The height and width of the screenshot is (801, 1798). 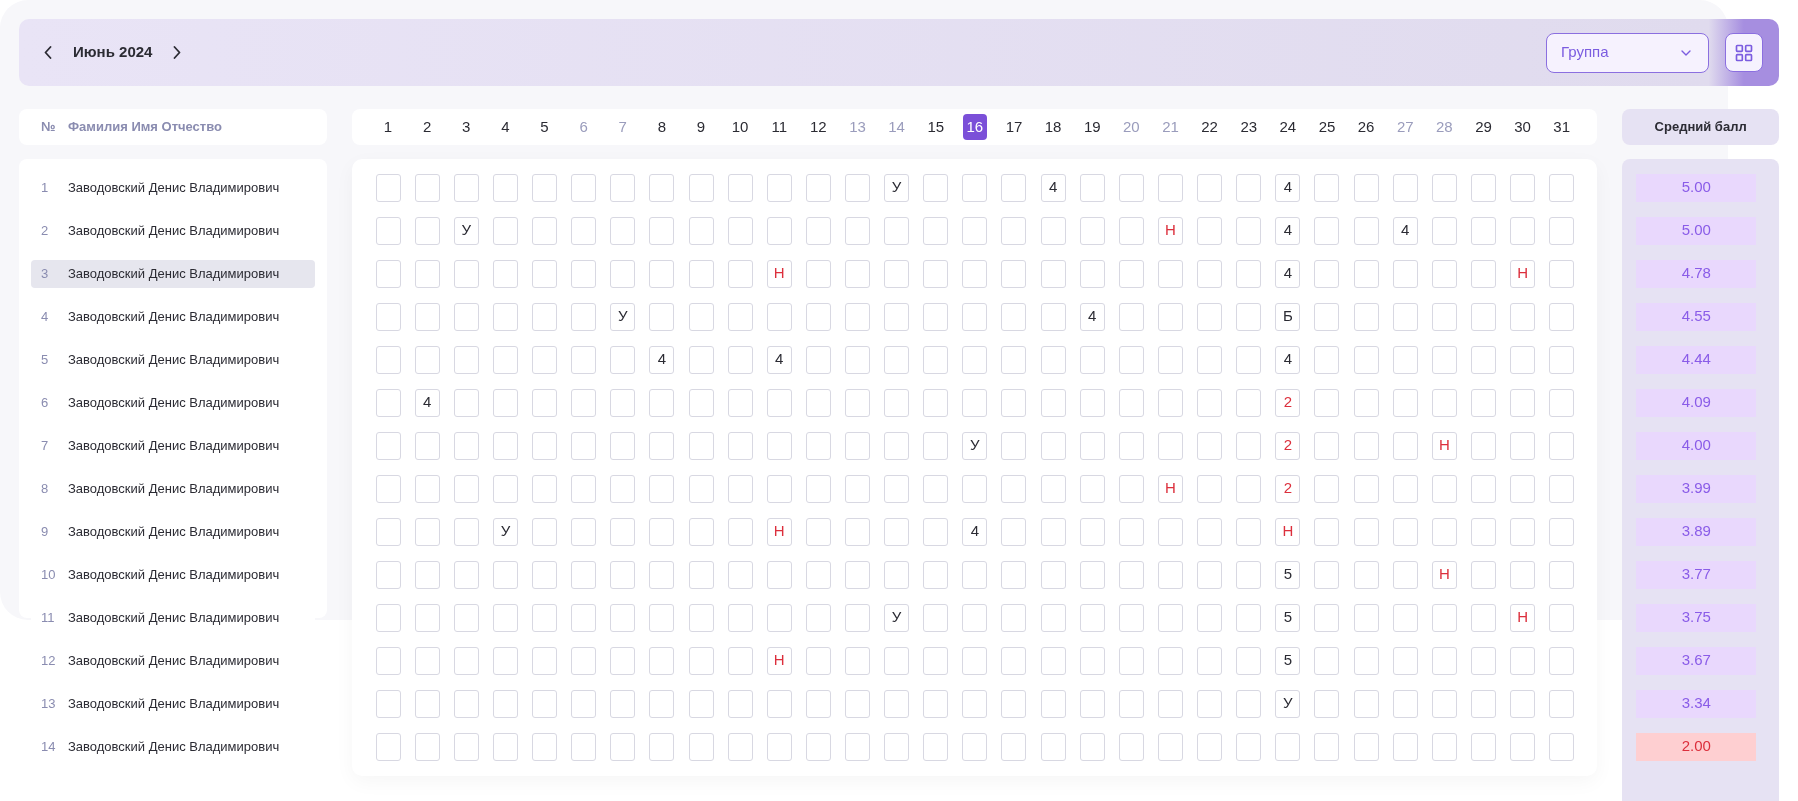 I want to click on day-number: 25, so click(x=1326, y=127).